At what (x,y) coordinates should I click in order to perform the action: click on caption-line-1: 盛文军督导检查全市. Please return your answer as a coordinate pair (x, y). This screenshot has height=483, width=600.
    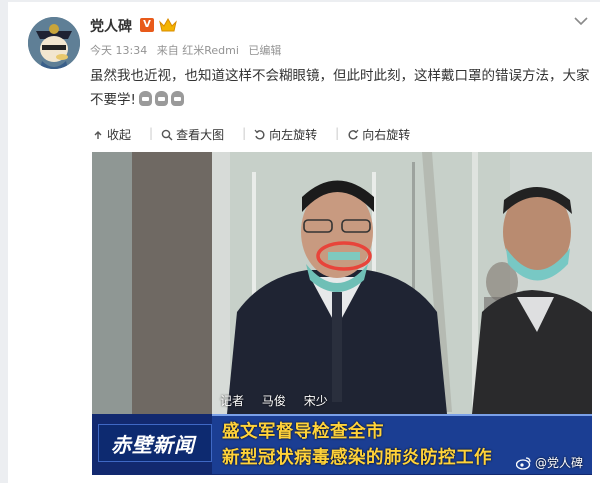
    Looking at the image, I should click on (303, 432).